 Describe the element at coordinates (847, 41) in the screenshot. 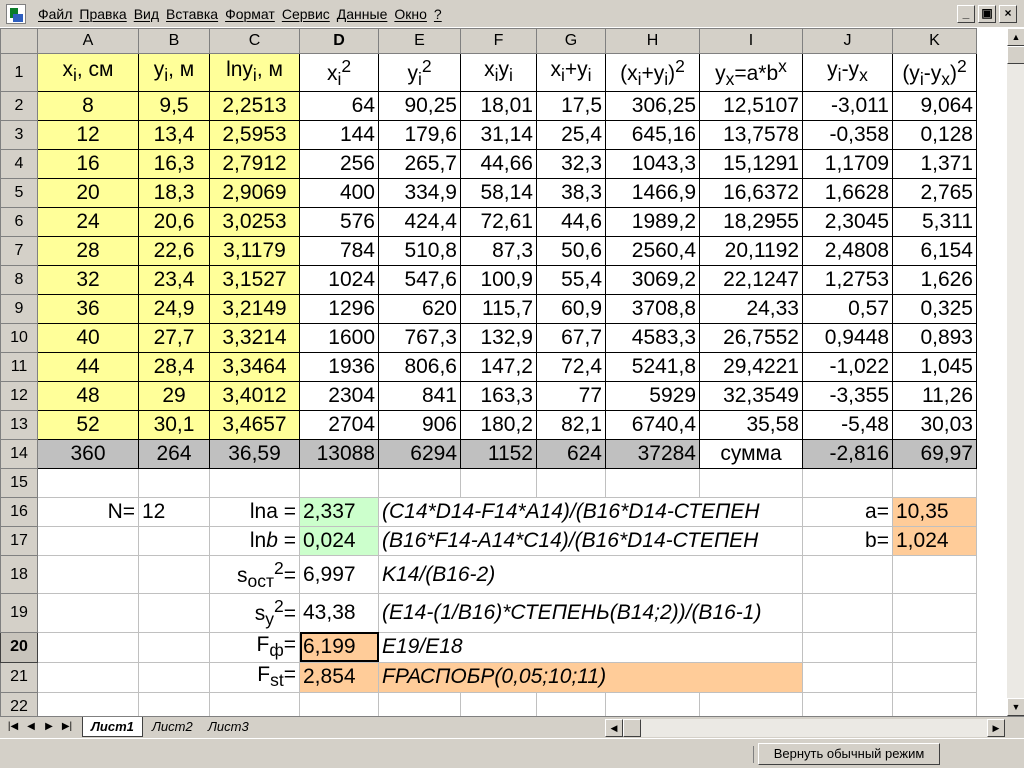

I see `column-header: J` at that location.